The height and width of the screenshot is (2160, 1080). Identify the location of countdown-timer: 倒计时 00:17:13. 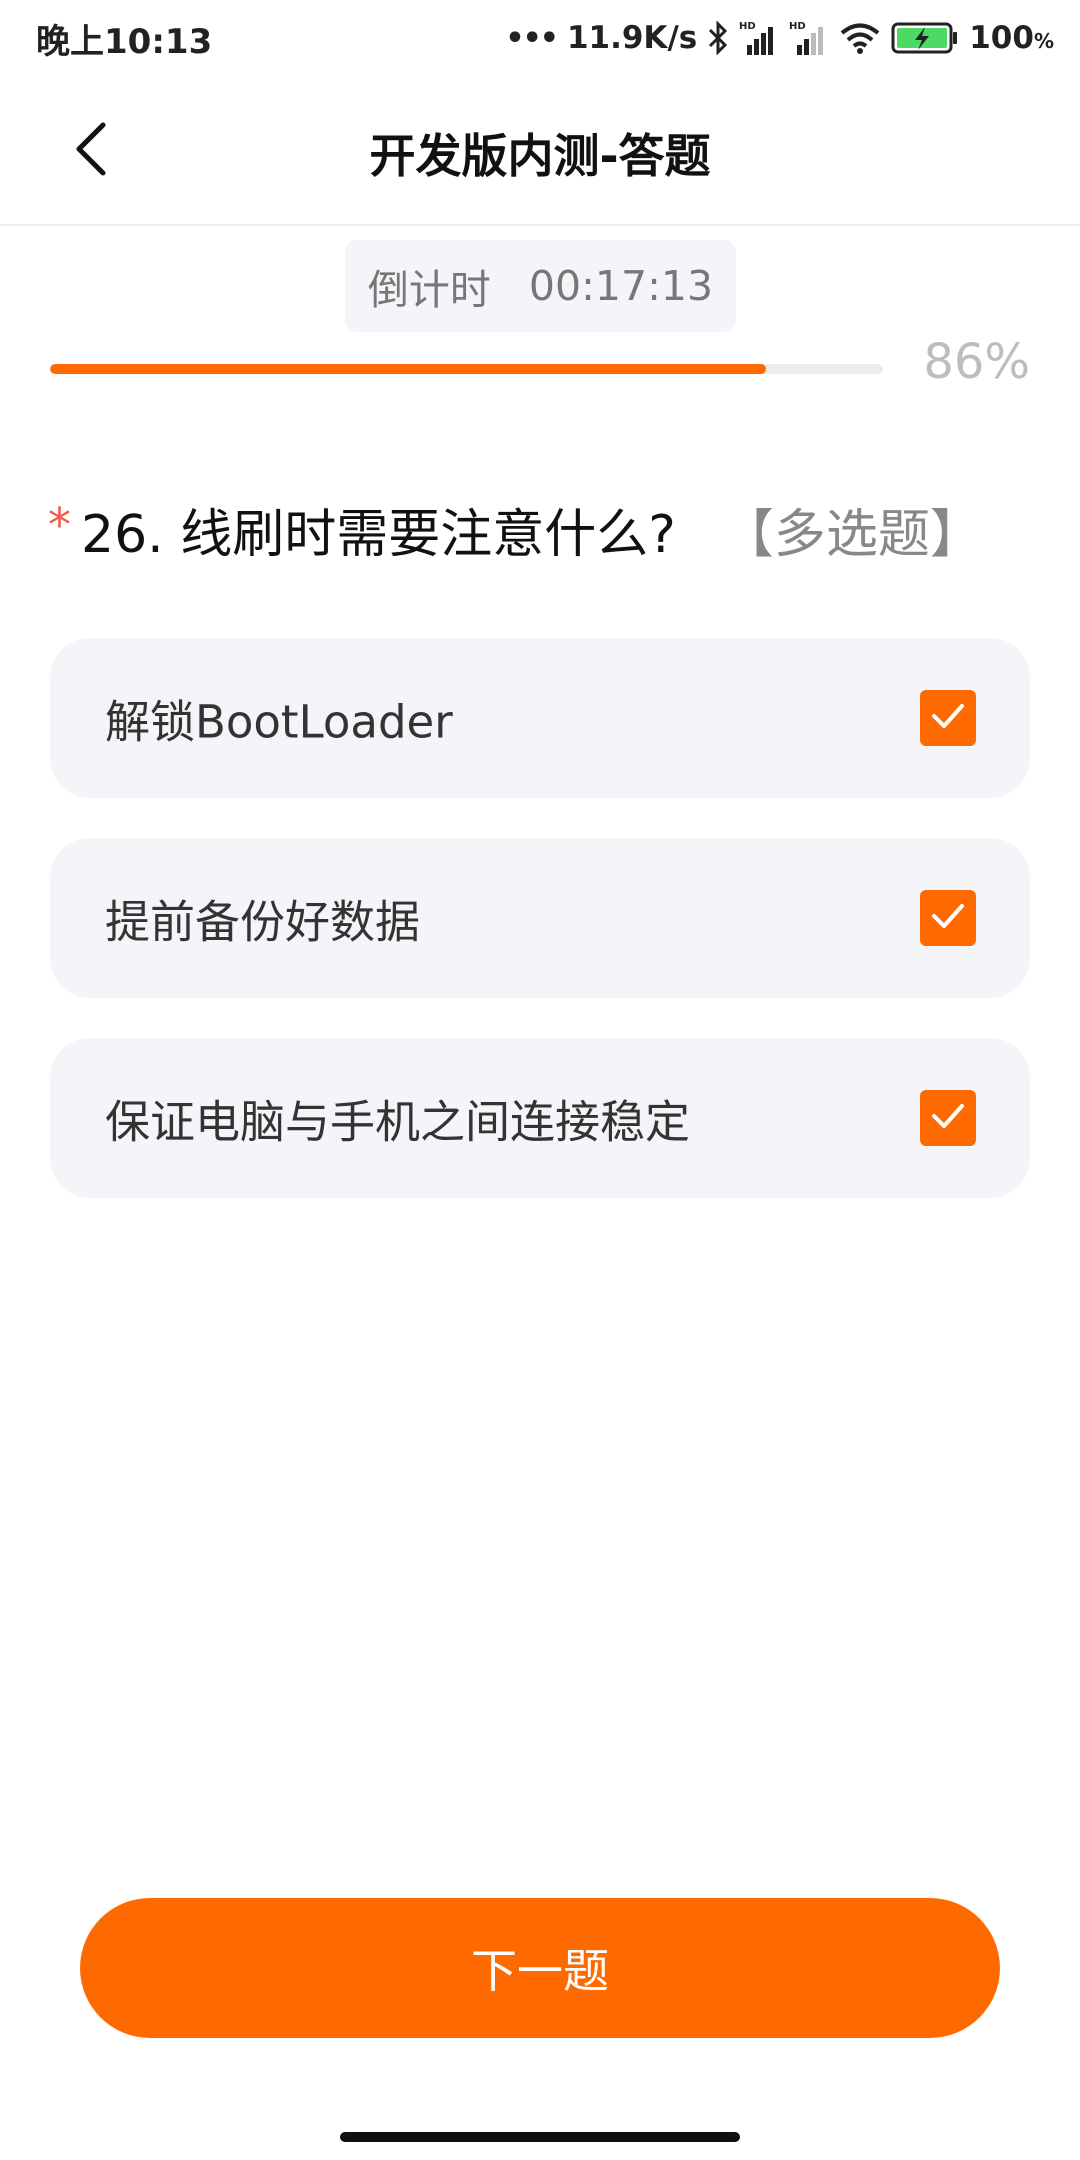
(540, 286).